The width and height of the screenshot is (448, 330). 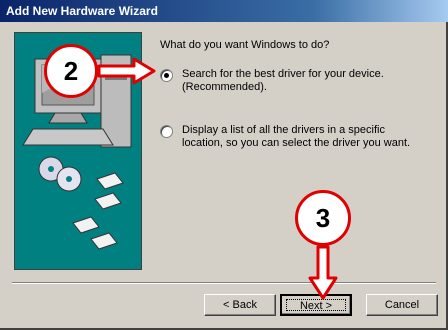 What do you see at coordinates (323, 218) in the screenshot?
I see `callout-step-3: 3` at bounding box center [323, 218].